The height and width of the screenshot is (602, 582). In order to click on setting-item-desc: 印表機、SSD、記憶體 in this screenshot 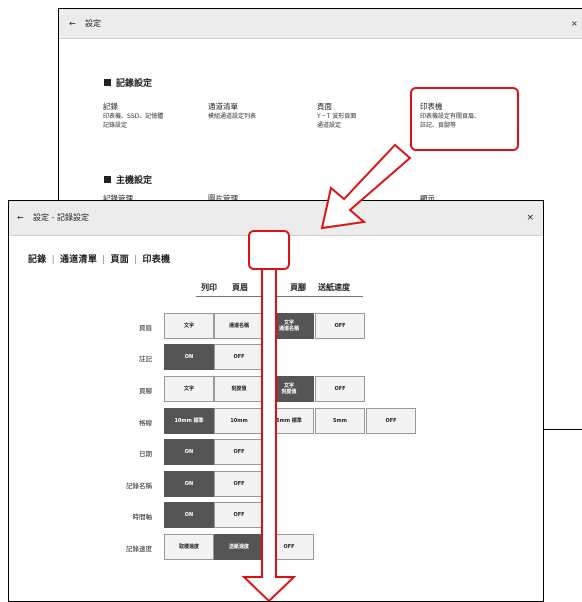, I will do `click(133, 116)`.